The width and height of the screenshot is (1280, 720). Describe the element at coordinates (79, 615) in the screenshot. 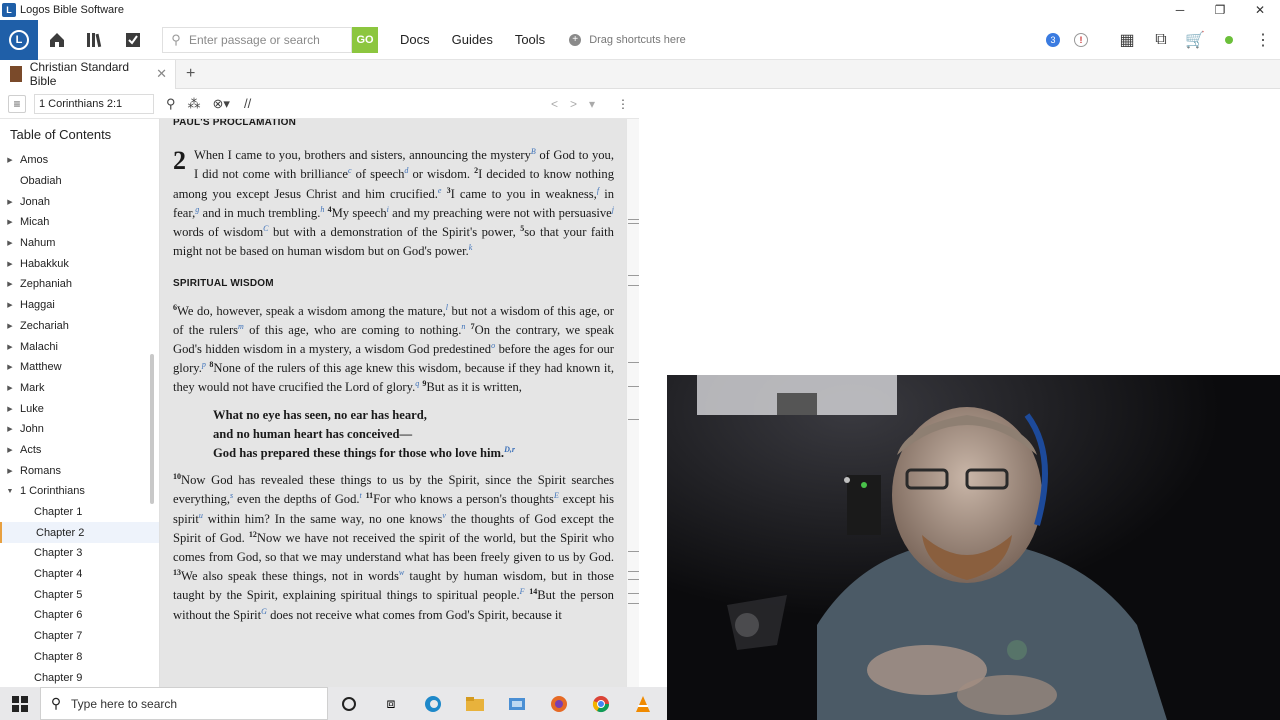

I see `toc-chapter-item: Chapter 6` at that location.